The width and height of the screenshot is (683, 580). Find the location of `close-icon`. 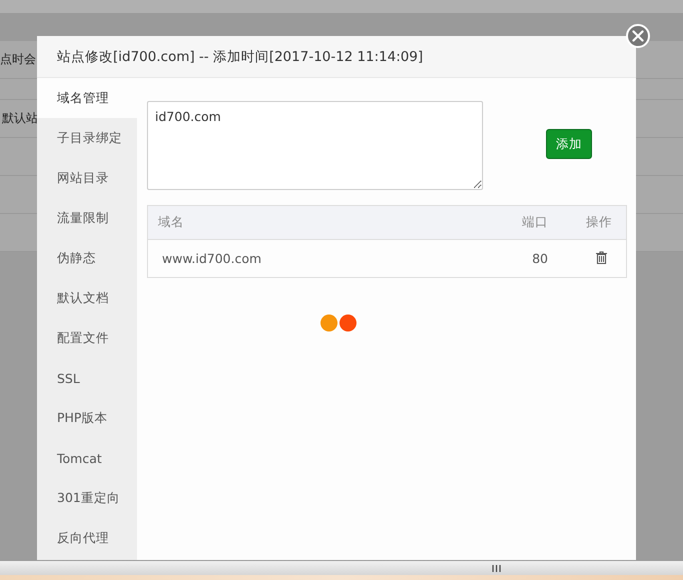

close-icon is located at coordinates (638, 36).